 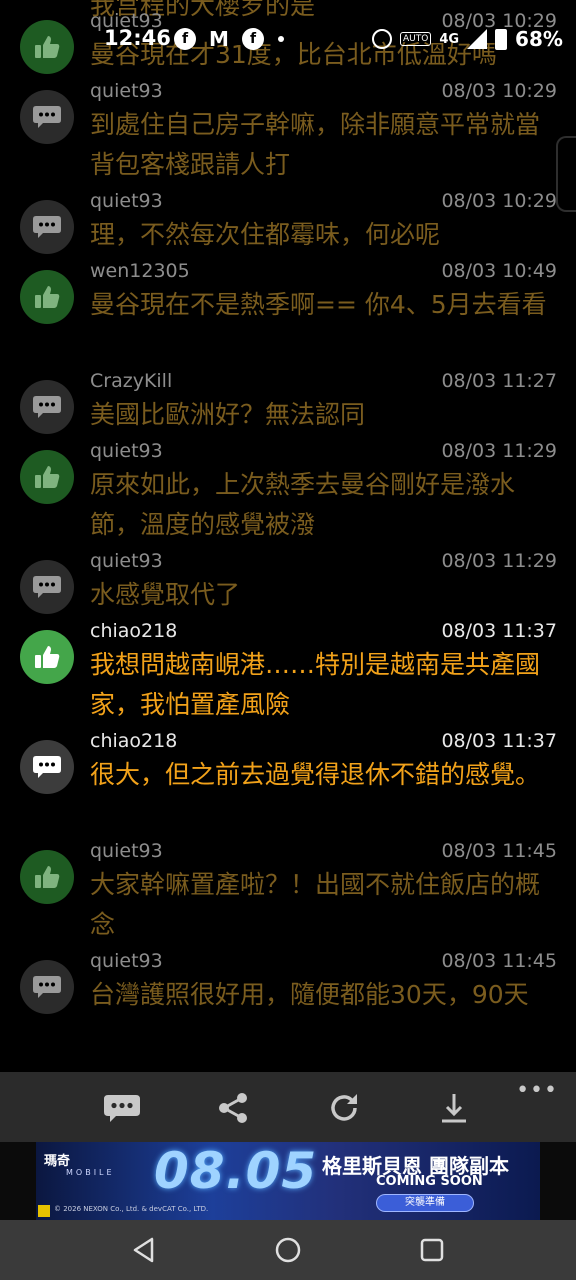 I want to click on comment-text: 曼谷現在不是熱季啊== 你4、5月去看看, so click(x=318, y=304).